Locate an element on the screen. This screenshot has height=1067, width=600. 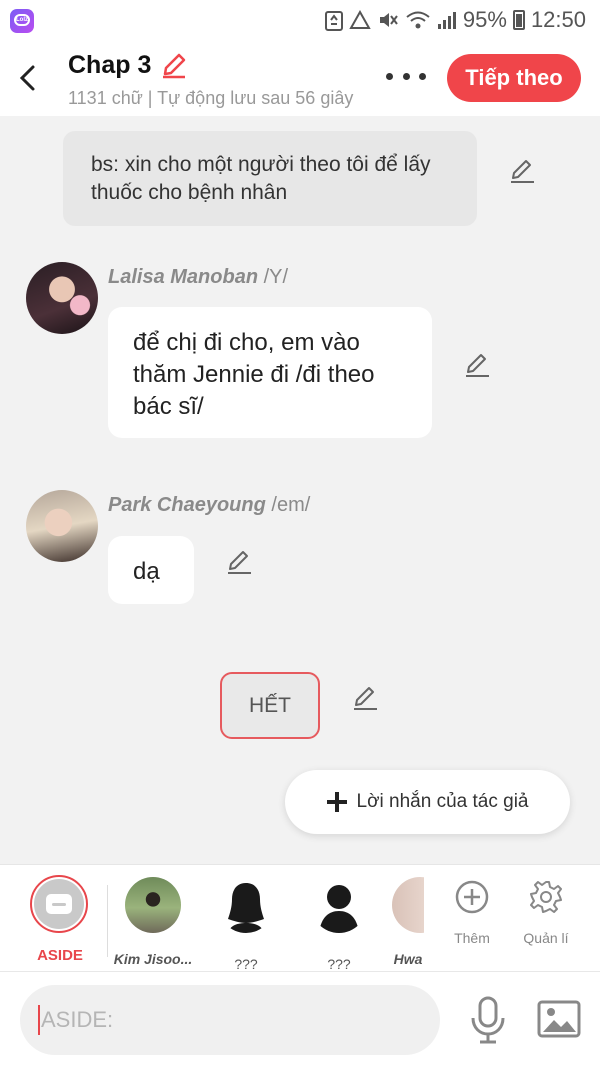
character-name: Lalisa Manoban is located at coordinates (183, 277).